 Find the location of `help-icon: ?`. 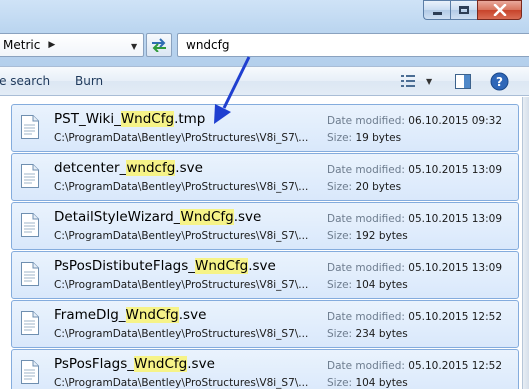

help-icon: ? is located at coordinates (499, 81).